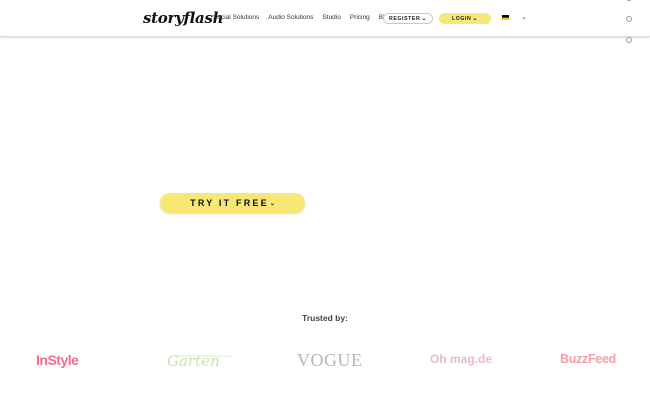 This screenshot has height=414, width=650. Describe the element at coordinates (461, 18) in the screenshot. I see `login-label: LOGIN` at that location.